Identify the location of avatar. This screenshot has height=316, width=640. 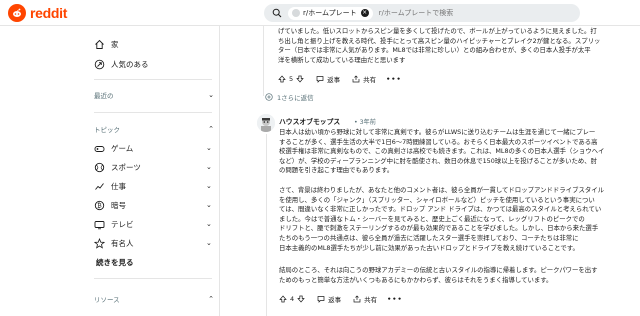
(266, 123).